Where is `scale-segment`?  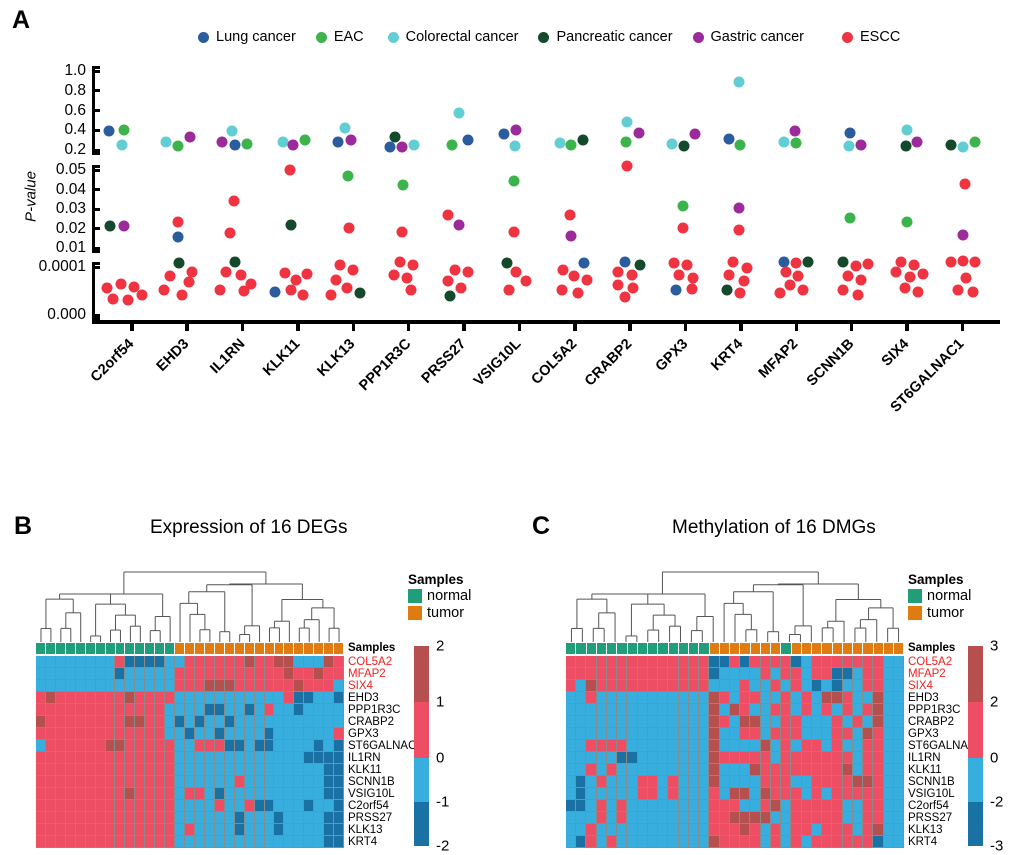
scale-segment is located at coordinates (975, 674).